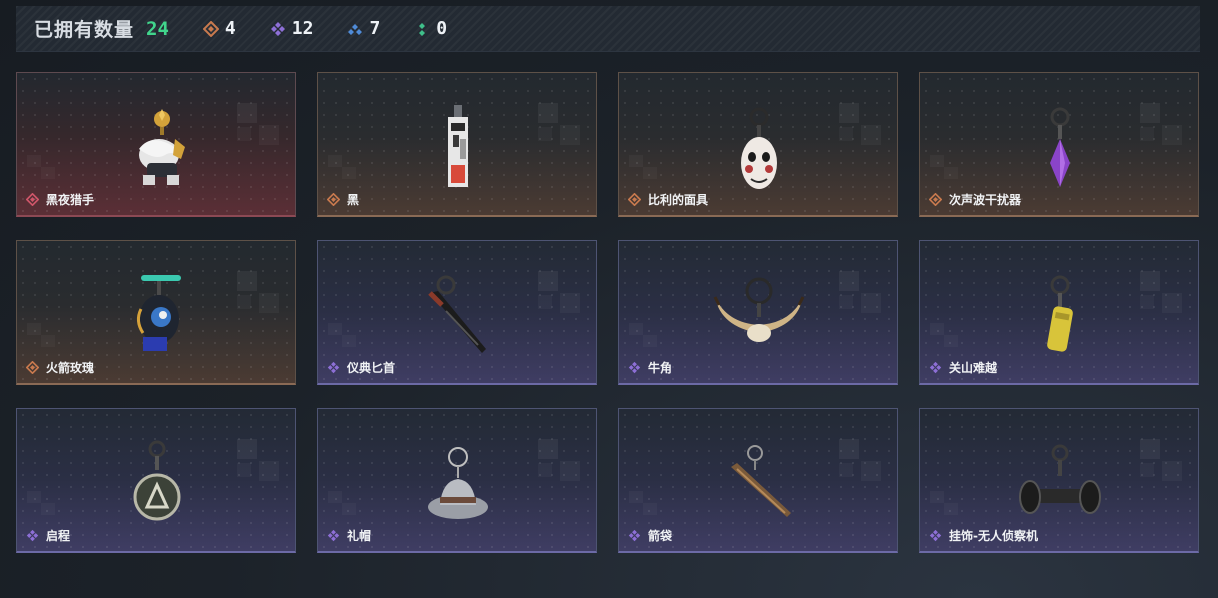 The width and height of the screenshot is (1218, 598). What do you see at coordinates (457, 480) in the screenshot?
I see `charm-card: 礼帽` at bounding box center [457, 480].